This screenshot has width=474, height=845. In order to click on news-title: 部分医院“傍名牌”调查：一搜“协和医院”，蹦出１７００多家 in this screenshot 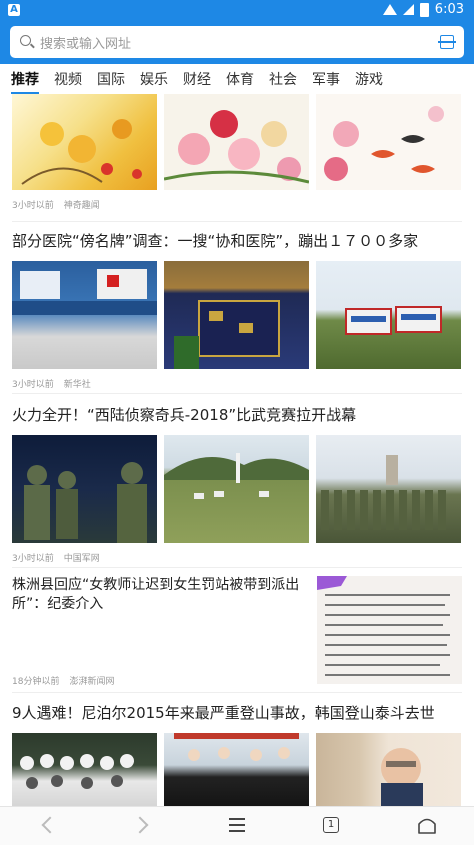, I will do `click(215, 241)`.